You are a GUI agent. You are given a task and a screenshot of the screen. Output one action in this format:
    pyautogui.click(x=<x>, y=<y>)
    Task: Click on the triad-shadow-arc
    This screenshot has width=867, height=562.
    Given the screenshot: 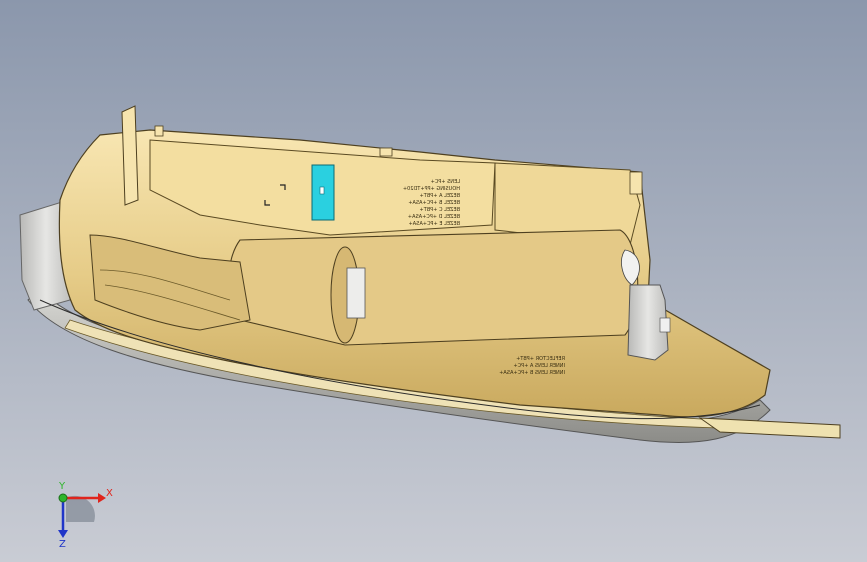 What is the action you would take?
    pyautogui.click(x=80, y=508)
    